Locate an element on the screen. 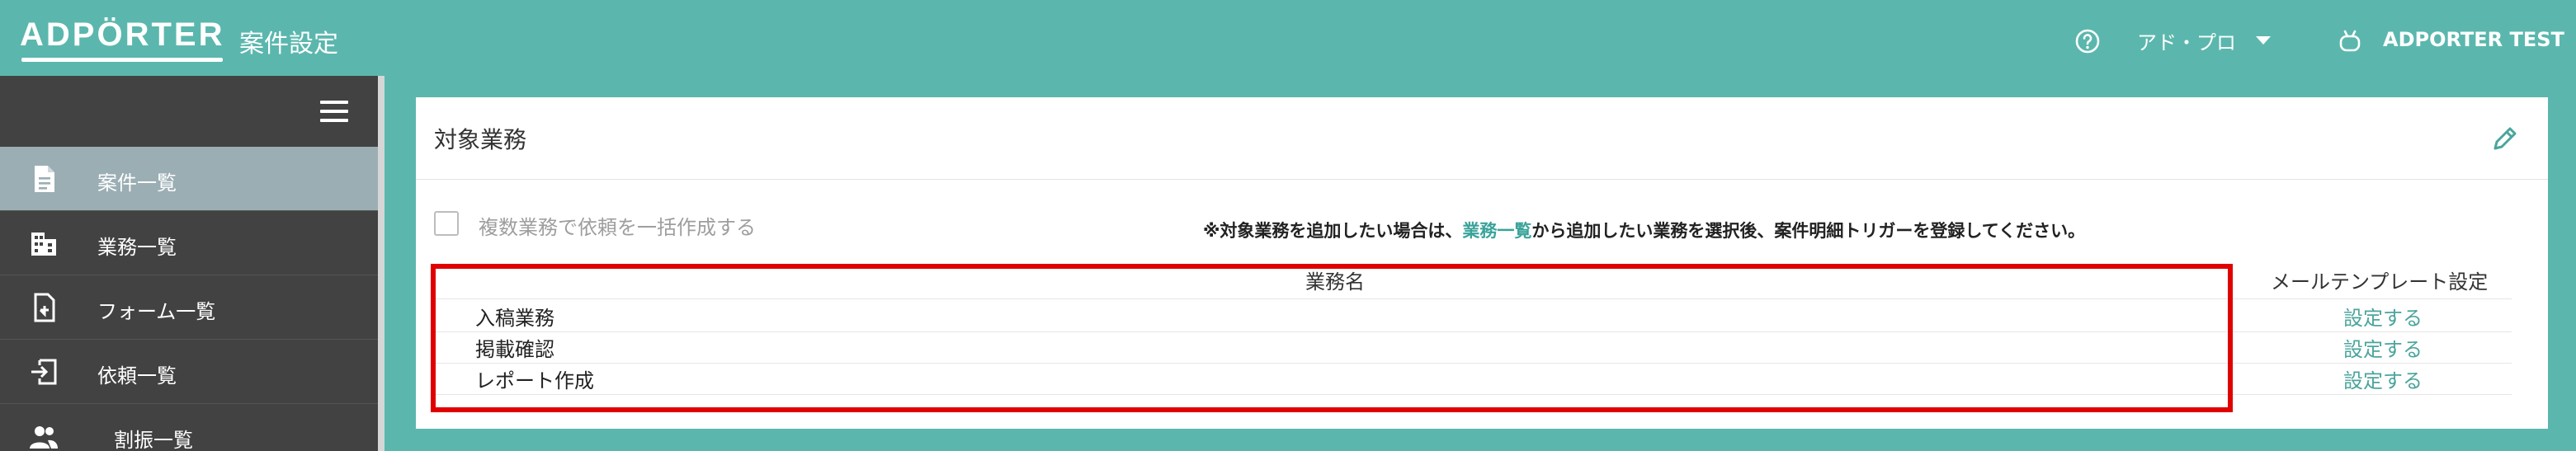 The width and height of the screenshot is (2576, 451). sidebar: 案件一覧 業務一覧 フォーム一覧 依頼一覧 割振一覧 is located at coordinates (189, 264).